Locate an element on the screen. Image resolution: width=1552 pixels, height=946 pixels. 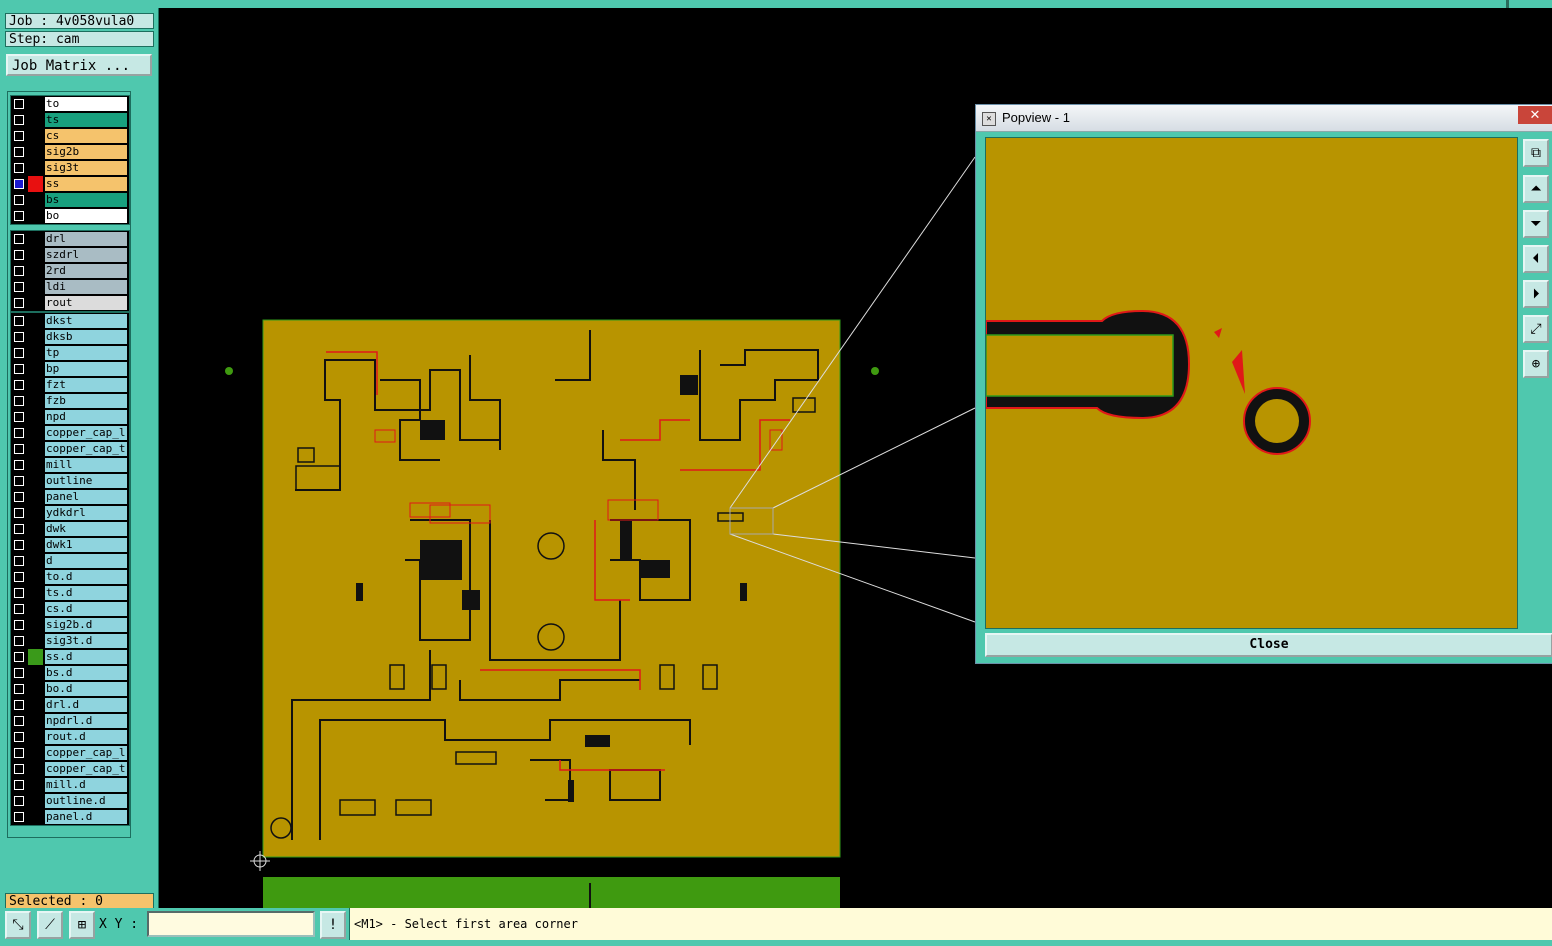
layer-row-bo: bo is located at coordinates (70, 216).